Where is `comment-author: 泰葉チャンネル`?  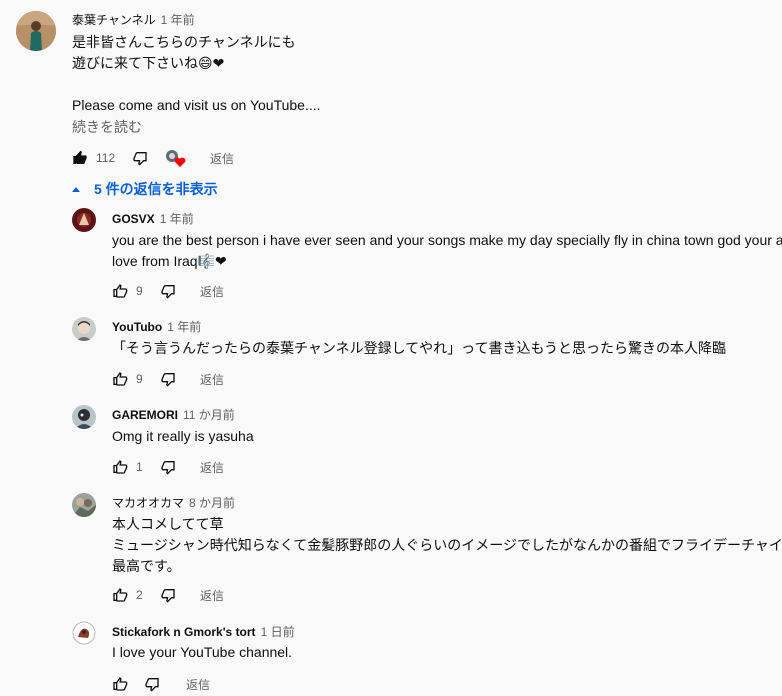
comment-author: 泰葉チャンネル is located at coordinates (114, 20).